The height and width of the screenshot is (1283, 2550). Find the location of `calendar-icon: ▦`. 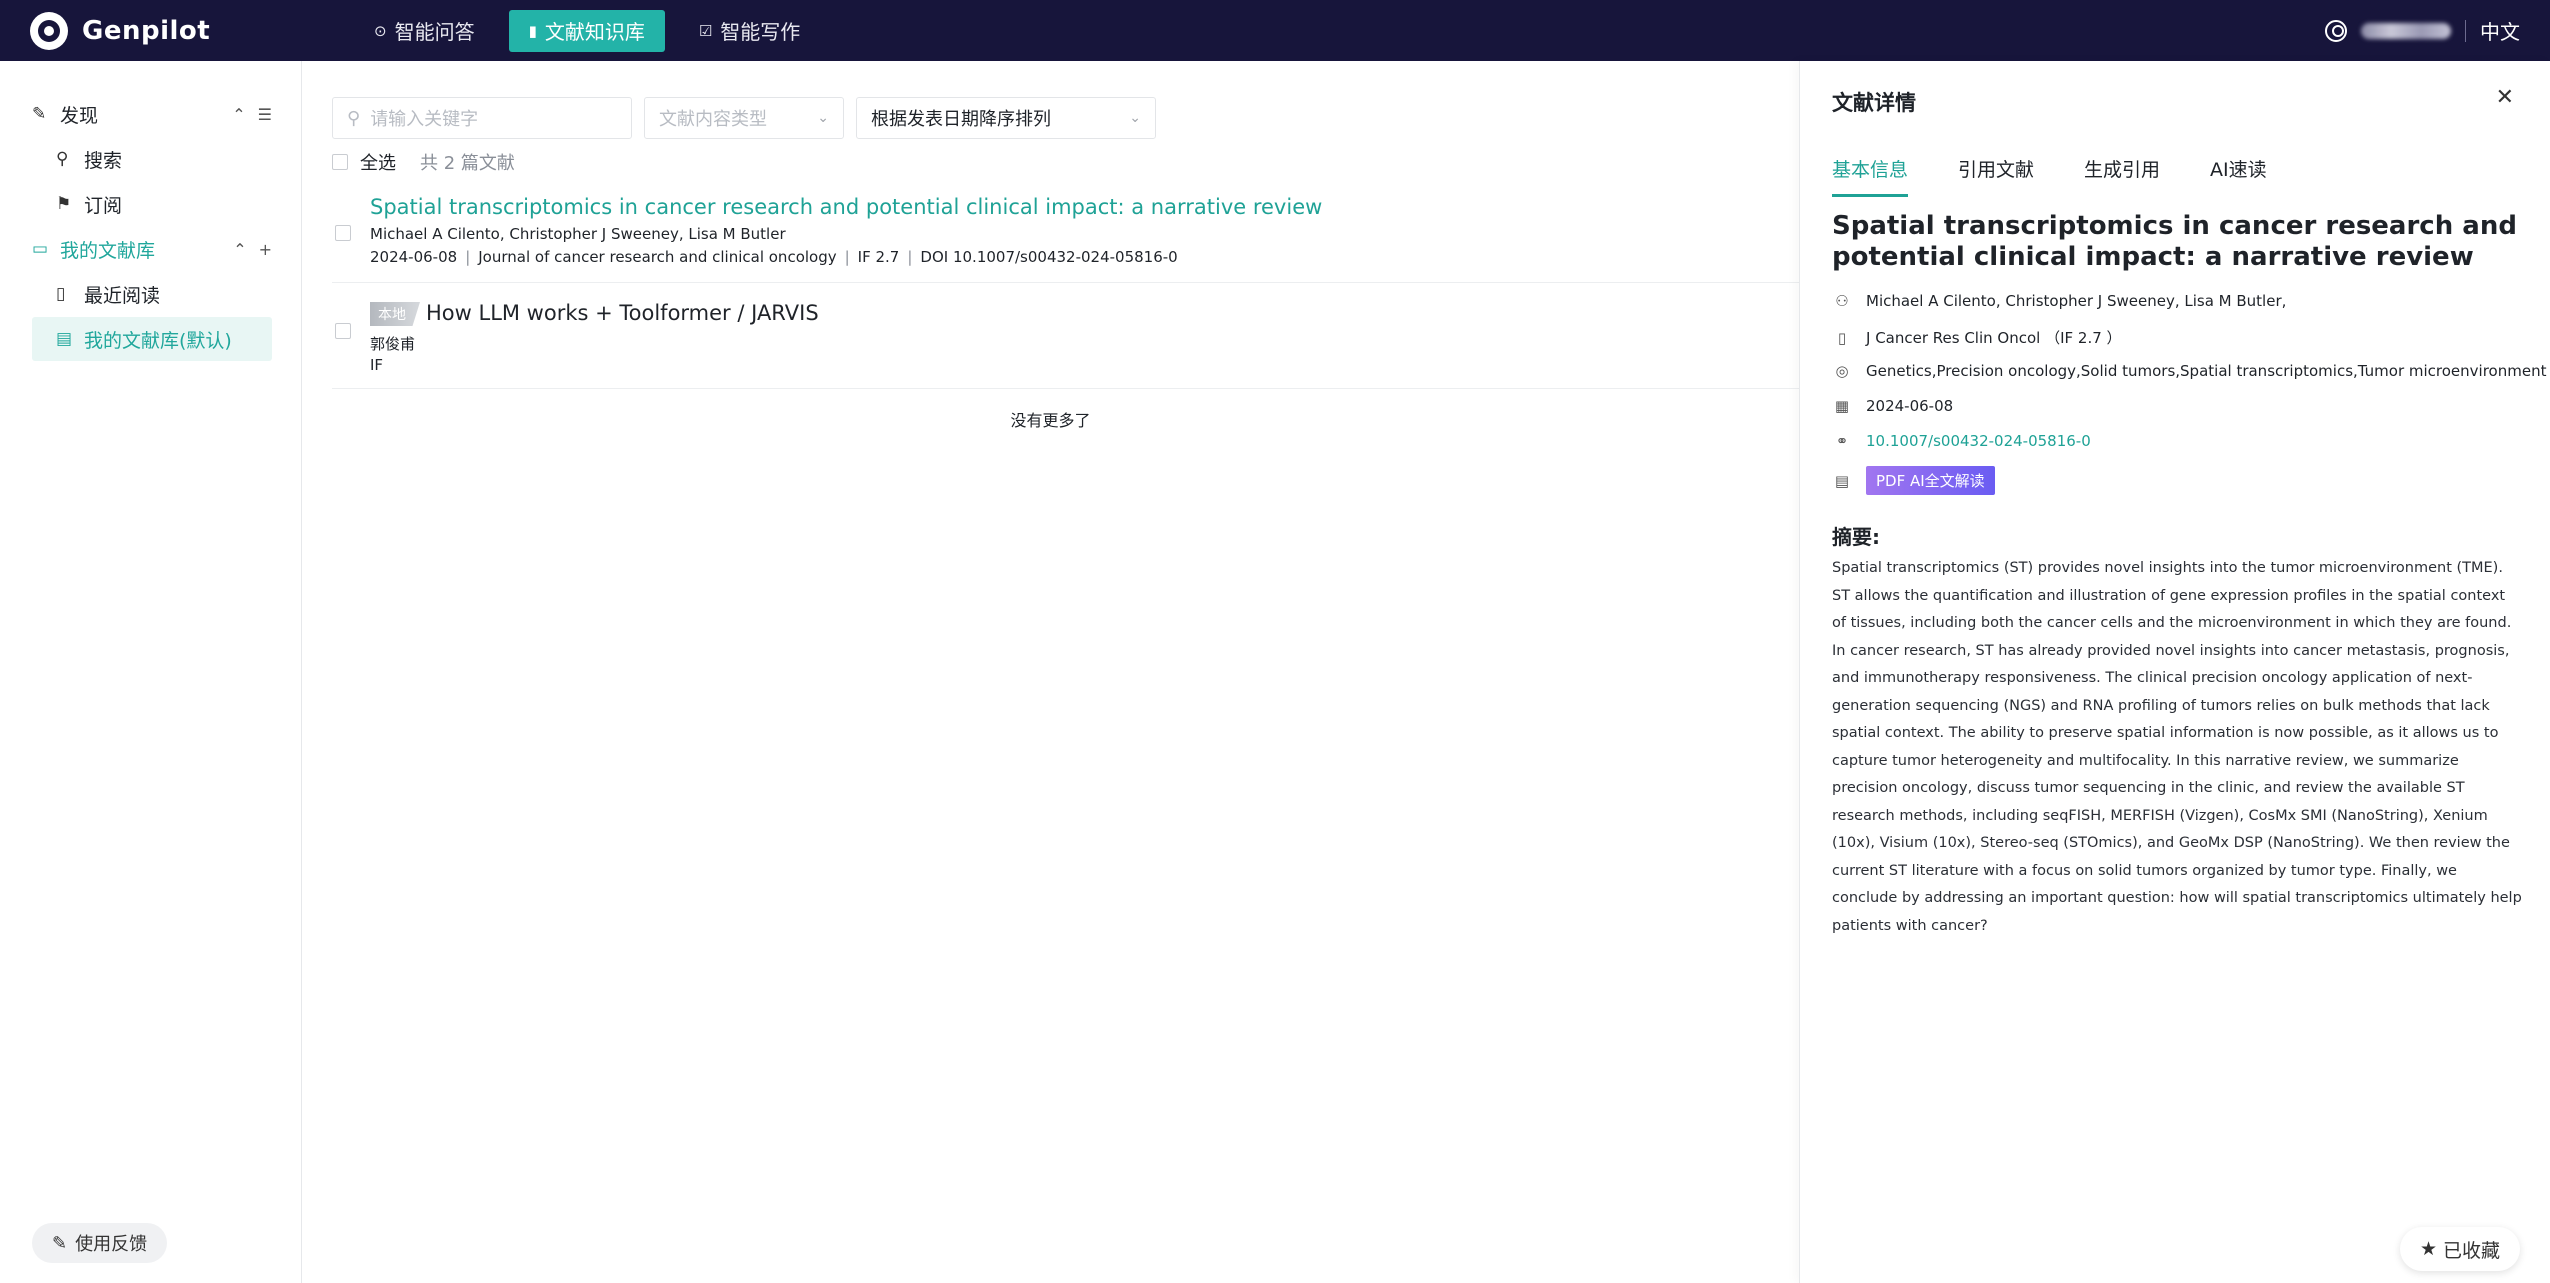

calendar-icon: ▦ is located at coordinates (1842, 406).